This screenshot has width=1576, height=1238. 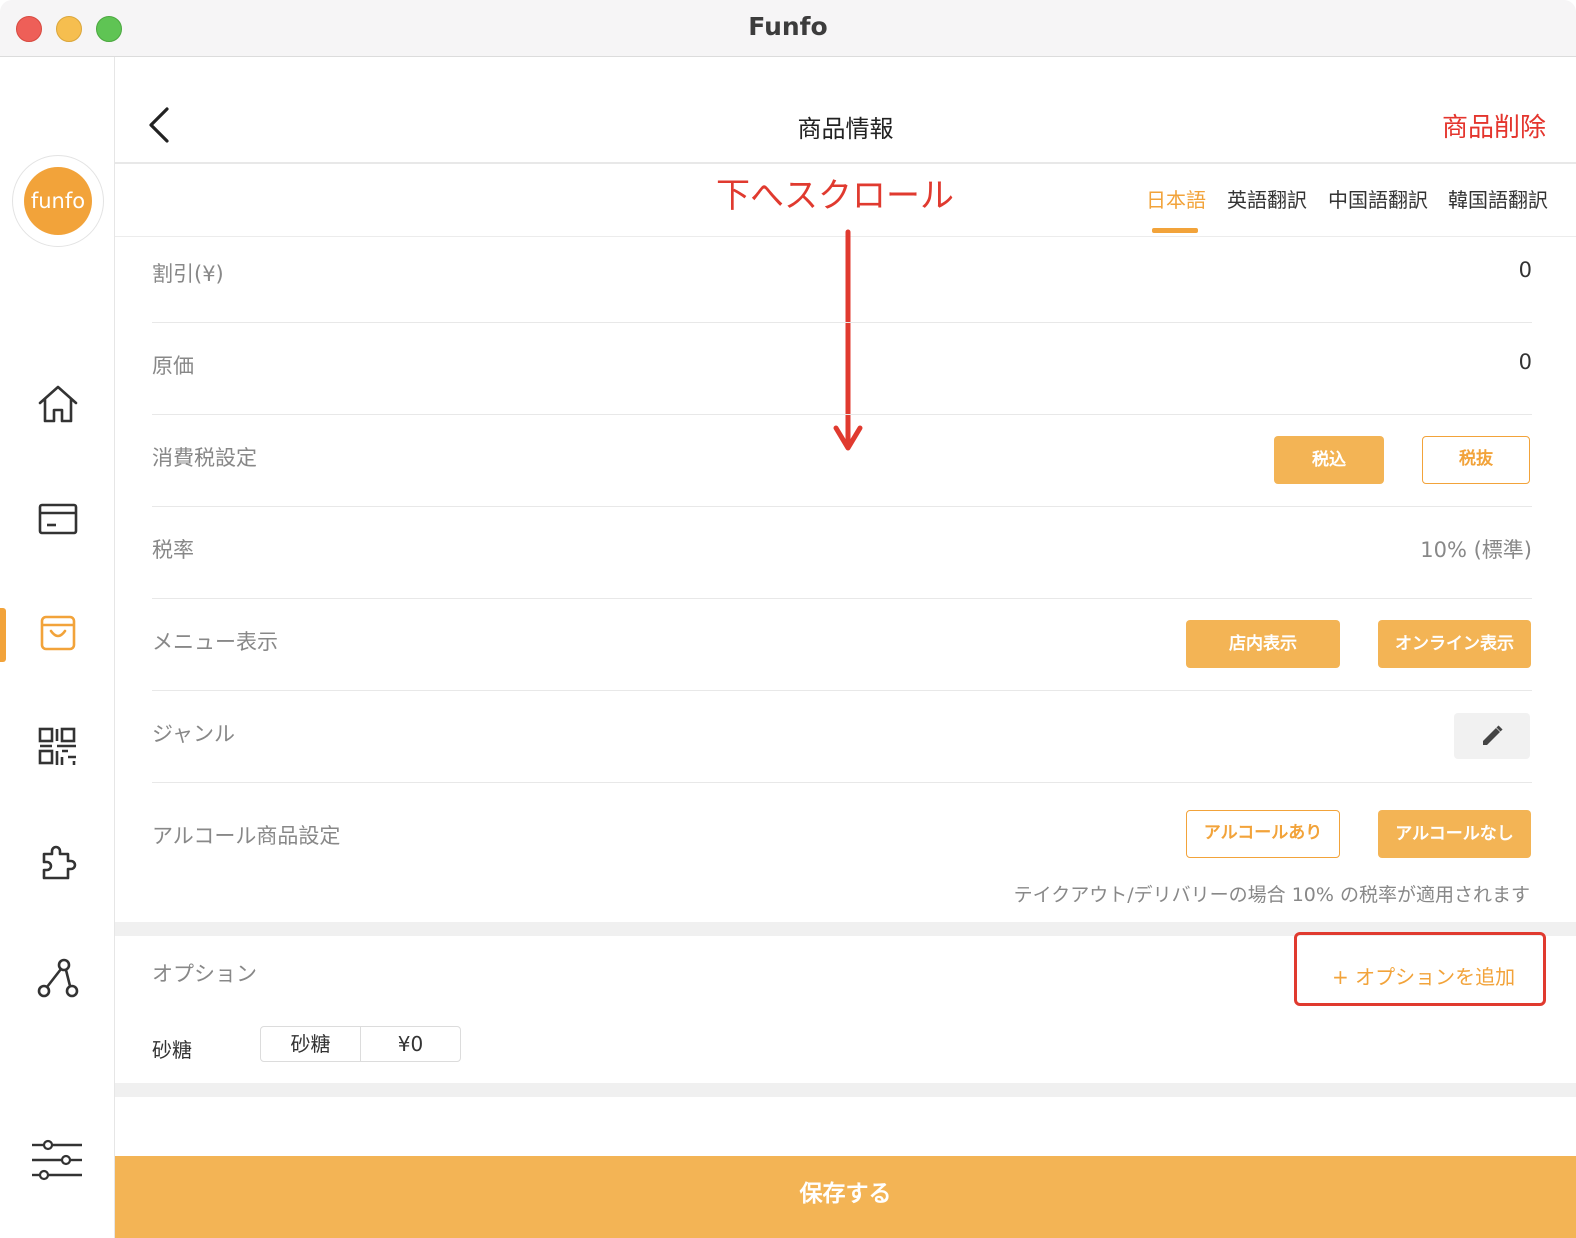 What do you see at coordinates (1525, 270) in the screenshot?
I see `discount-value: 0` at bounding box center [1525, 270].